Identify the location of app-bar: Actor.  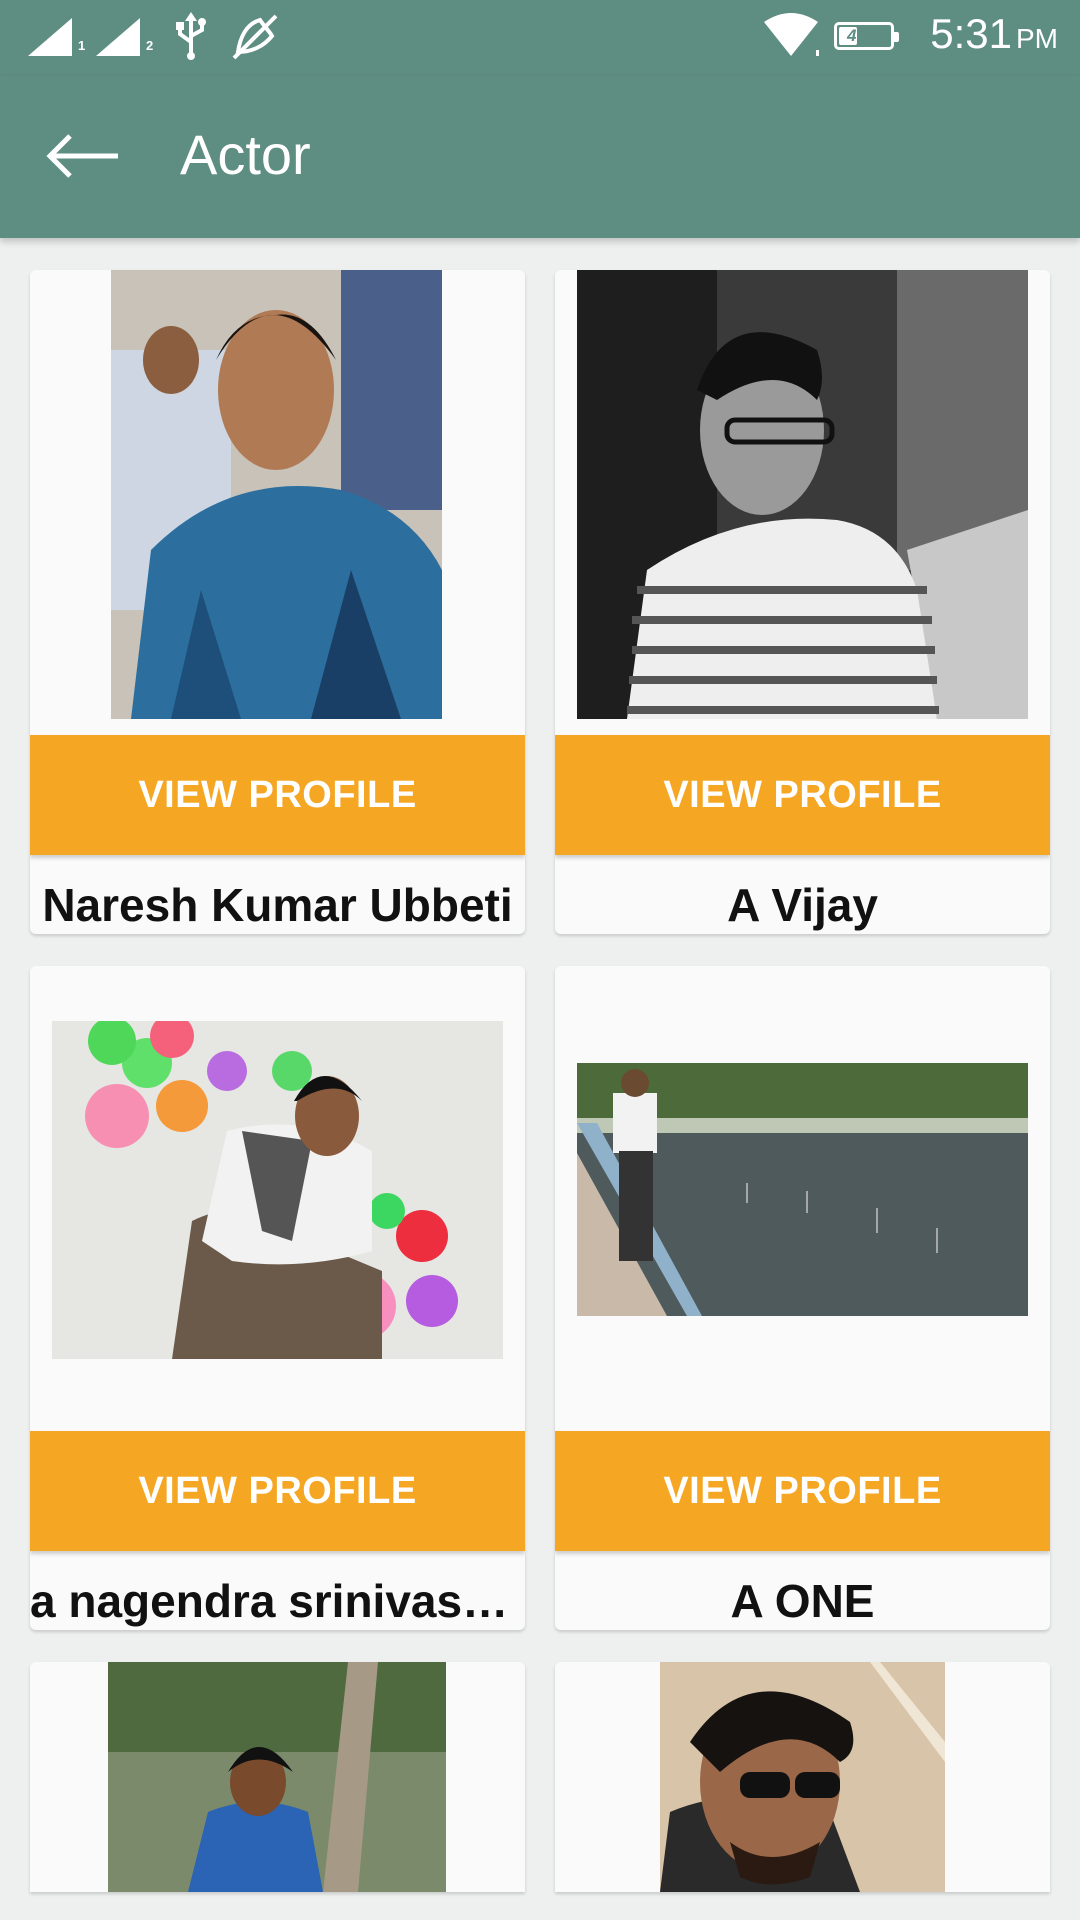
(540, 157).